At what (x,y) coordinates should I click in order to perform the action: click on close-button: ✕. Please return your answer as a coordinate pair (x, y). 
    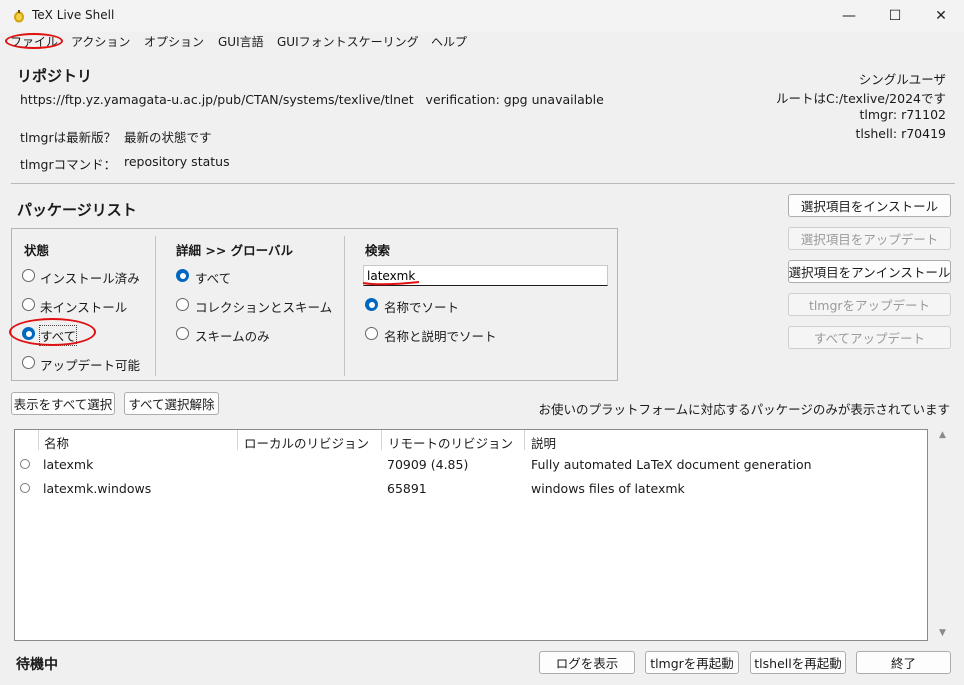
    Looking at the image, I should click on (941, 16).